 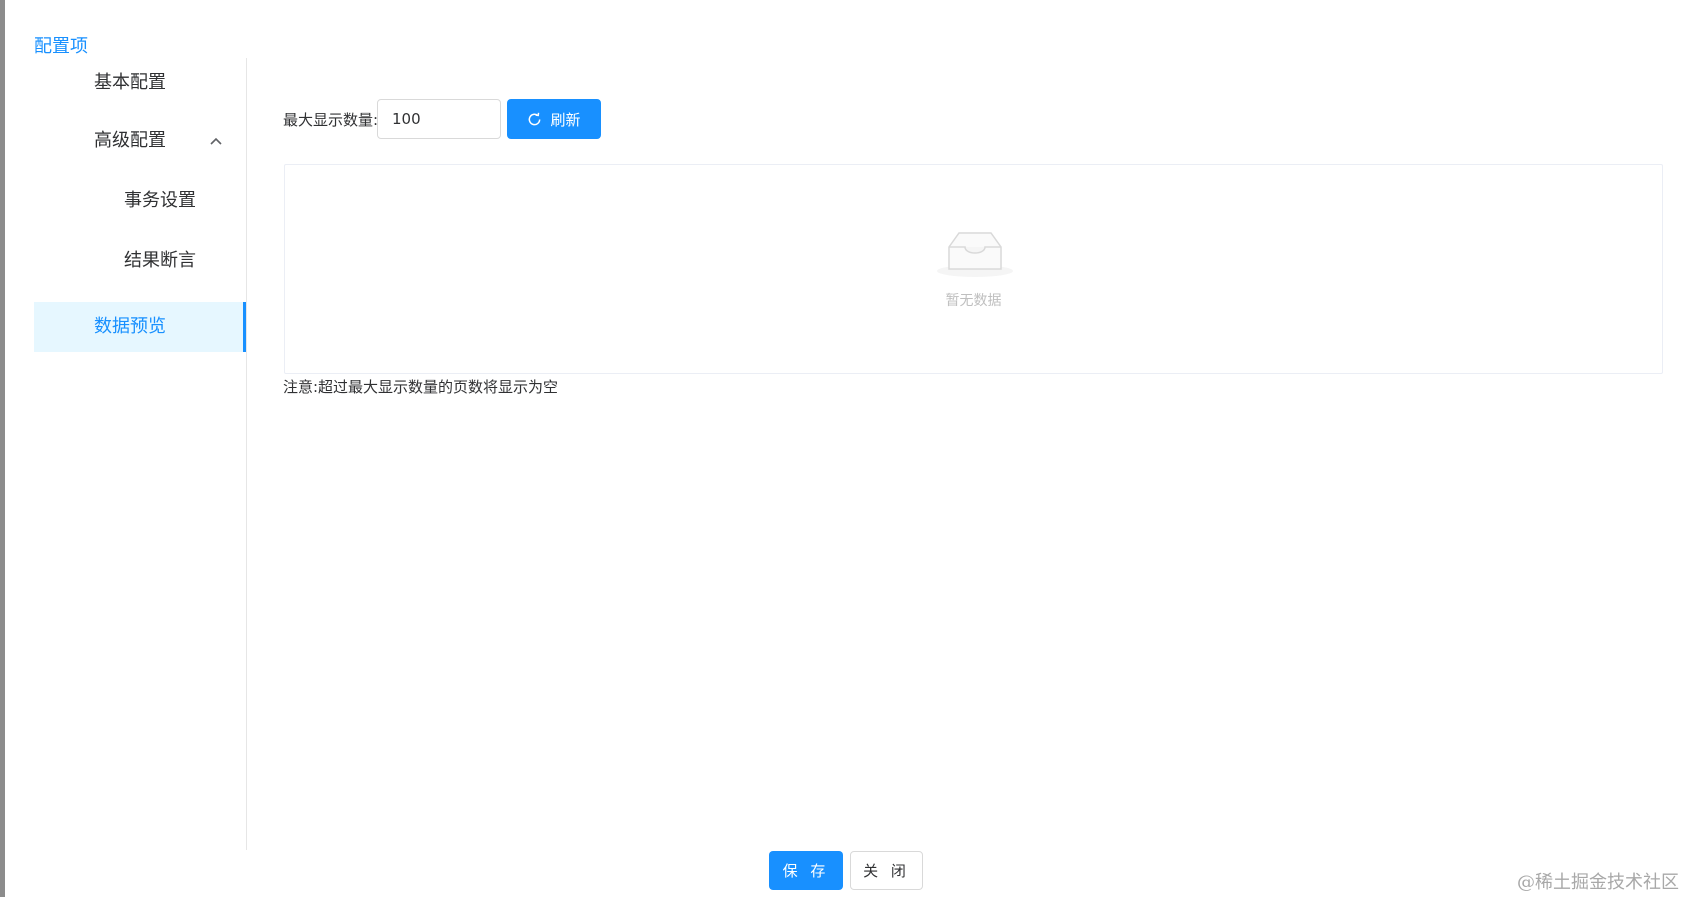 What do you see at coordinates (331, 120) in the screenshot?
I see `max-display-label: 最大显示数量:` at bounding box center [331, 120].